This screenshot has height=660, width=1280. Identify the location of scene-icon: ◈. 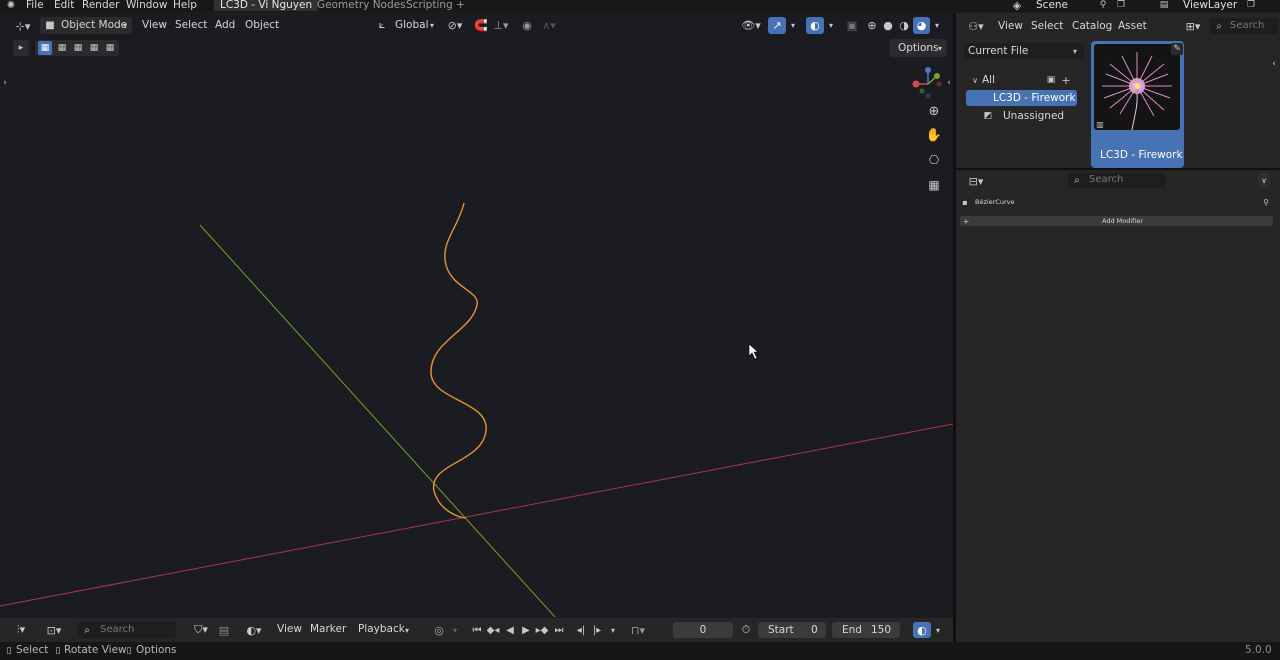
(1017, 6).